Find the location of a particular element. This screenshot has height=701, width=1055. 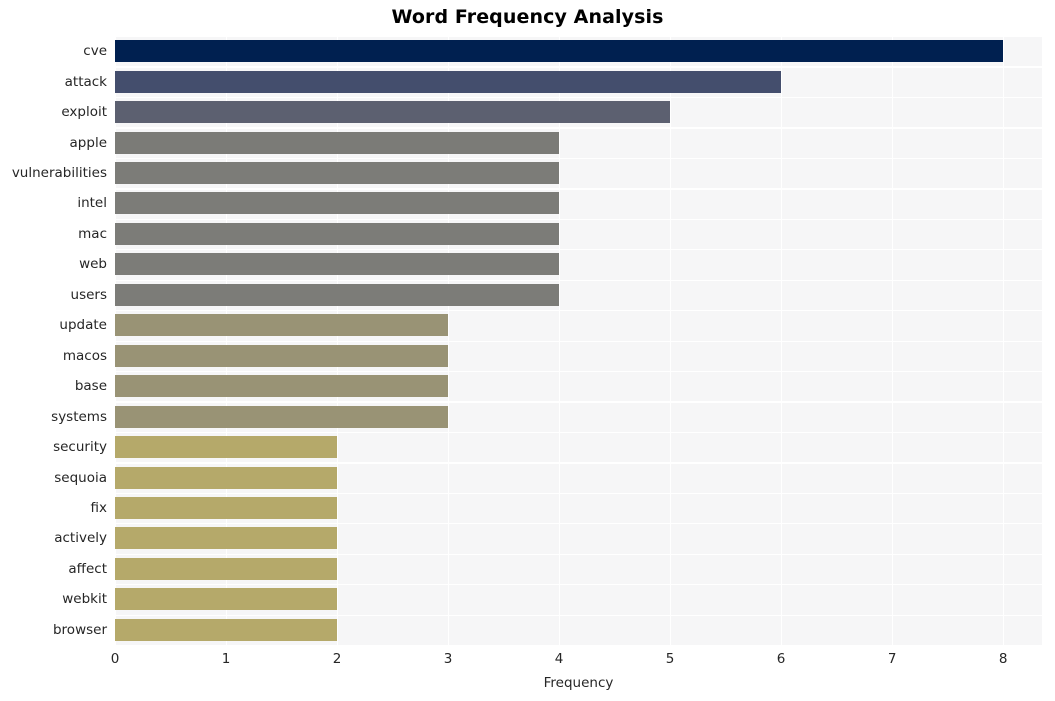

y-tick-label-security: security is located at coordinates (80, 447).